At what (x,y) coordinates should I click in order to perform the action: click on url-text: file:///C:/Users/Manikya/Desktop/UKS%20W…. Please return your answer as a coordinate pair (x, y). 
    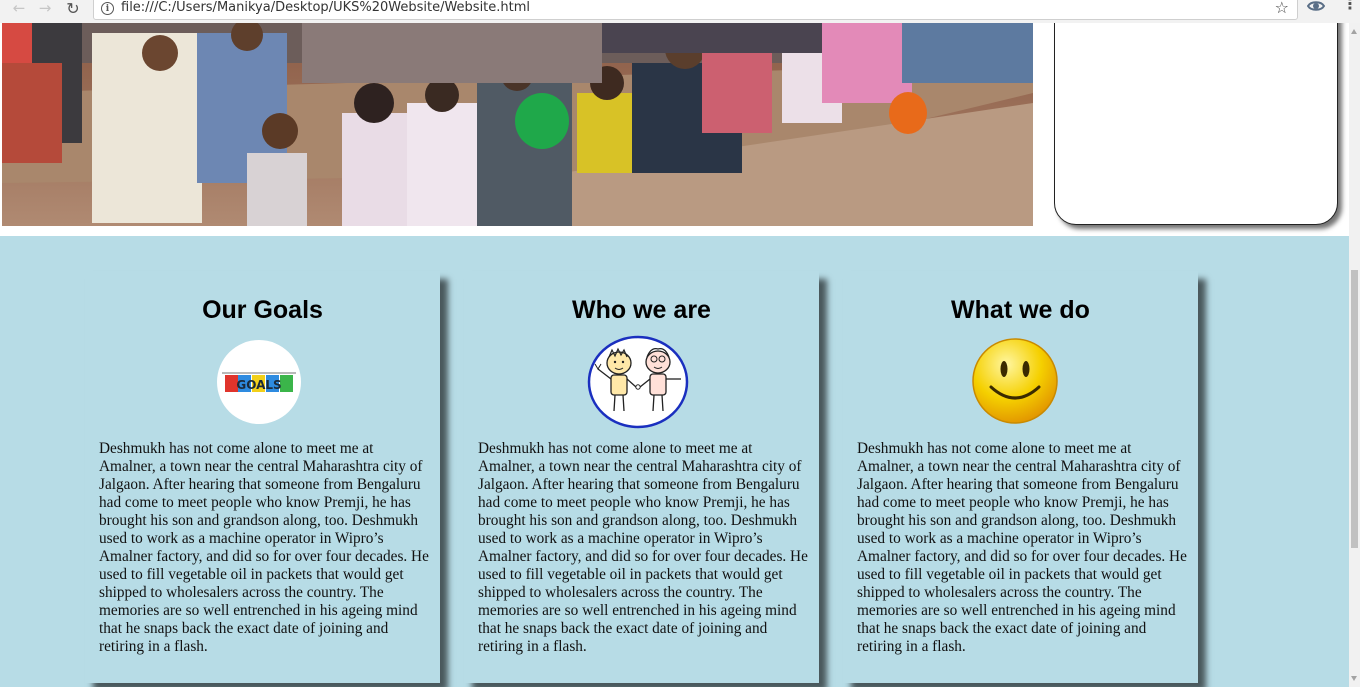
    Looking at the image, I should click on (325, 7).